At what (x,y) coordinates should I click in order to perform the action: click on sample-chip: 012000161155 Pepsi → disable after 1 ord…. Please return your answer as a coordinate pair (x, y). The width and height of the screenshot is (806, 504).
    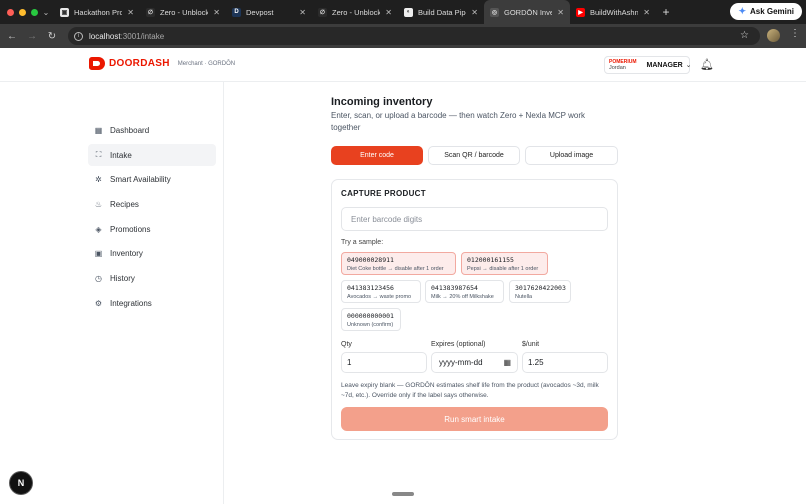
    Looking at the image, I should click on (504, 263).